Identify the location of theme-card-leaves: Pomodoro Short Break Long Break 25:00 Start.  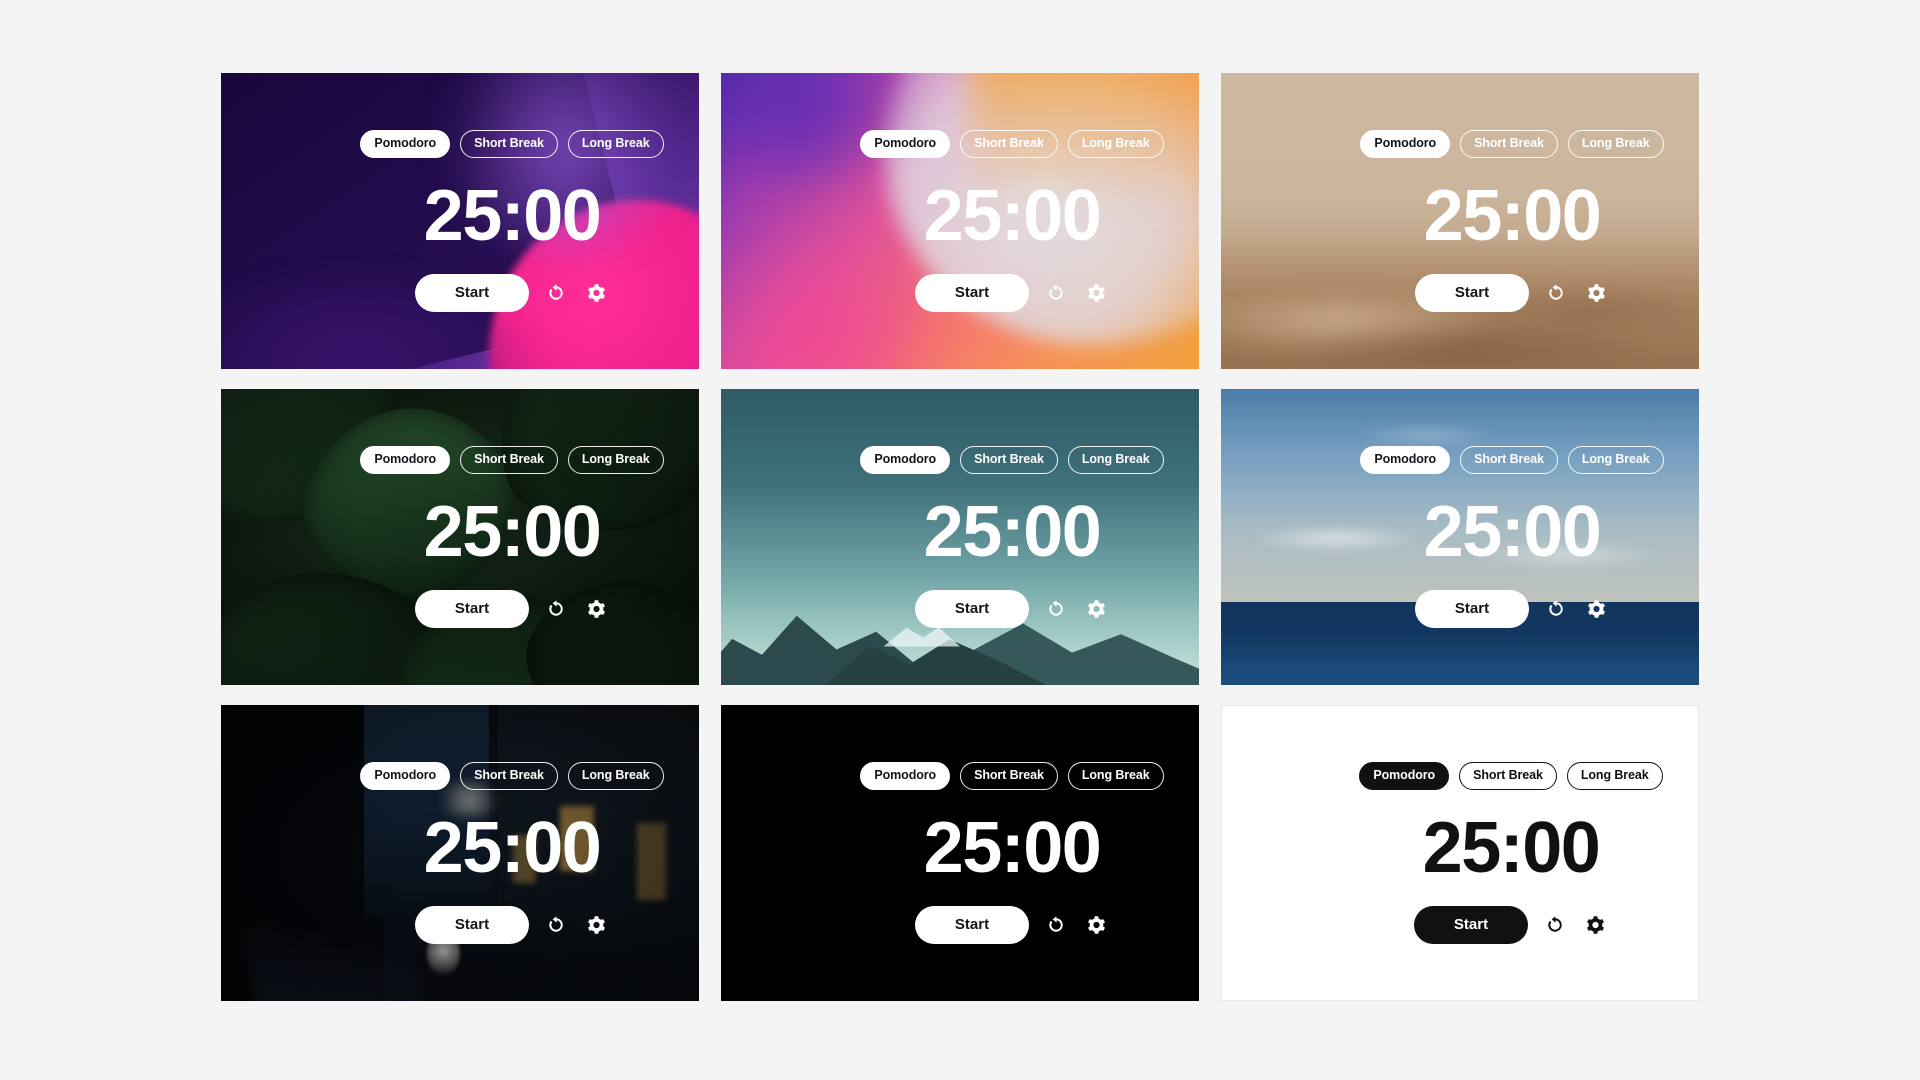
(460, 537).